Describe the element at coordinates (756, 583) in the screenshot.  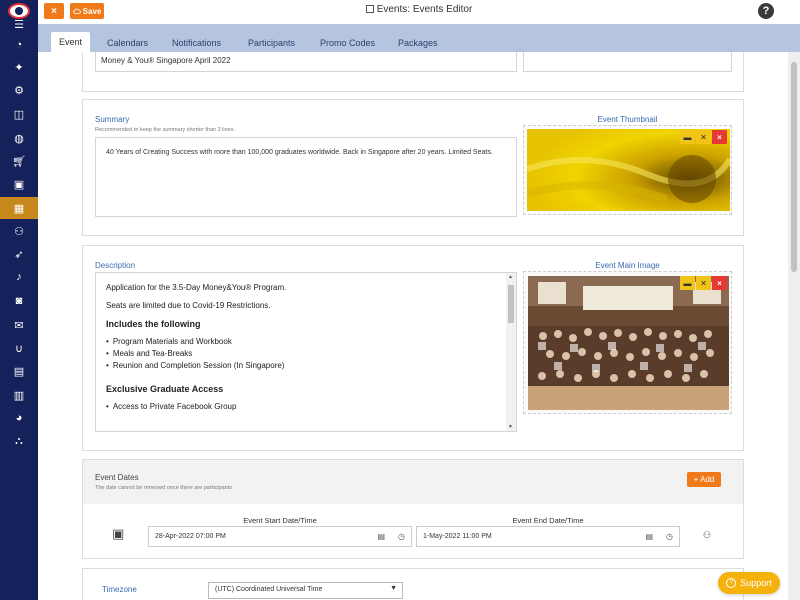
I see `support-label: Support` at that location.